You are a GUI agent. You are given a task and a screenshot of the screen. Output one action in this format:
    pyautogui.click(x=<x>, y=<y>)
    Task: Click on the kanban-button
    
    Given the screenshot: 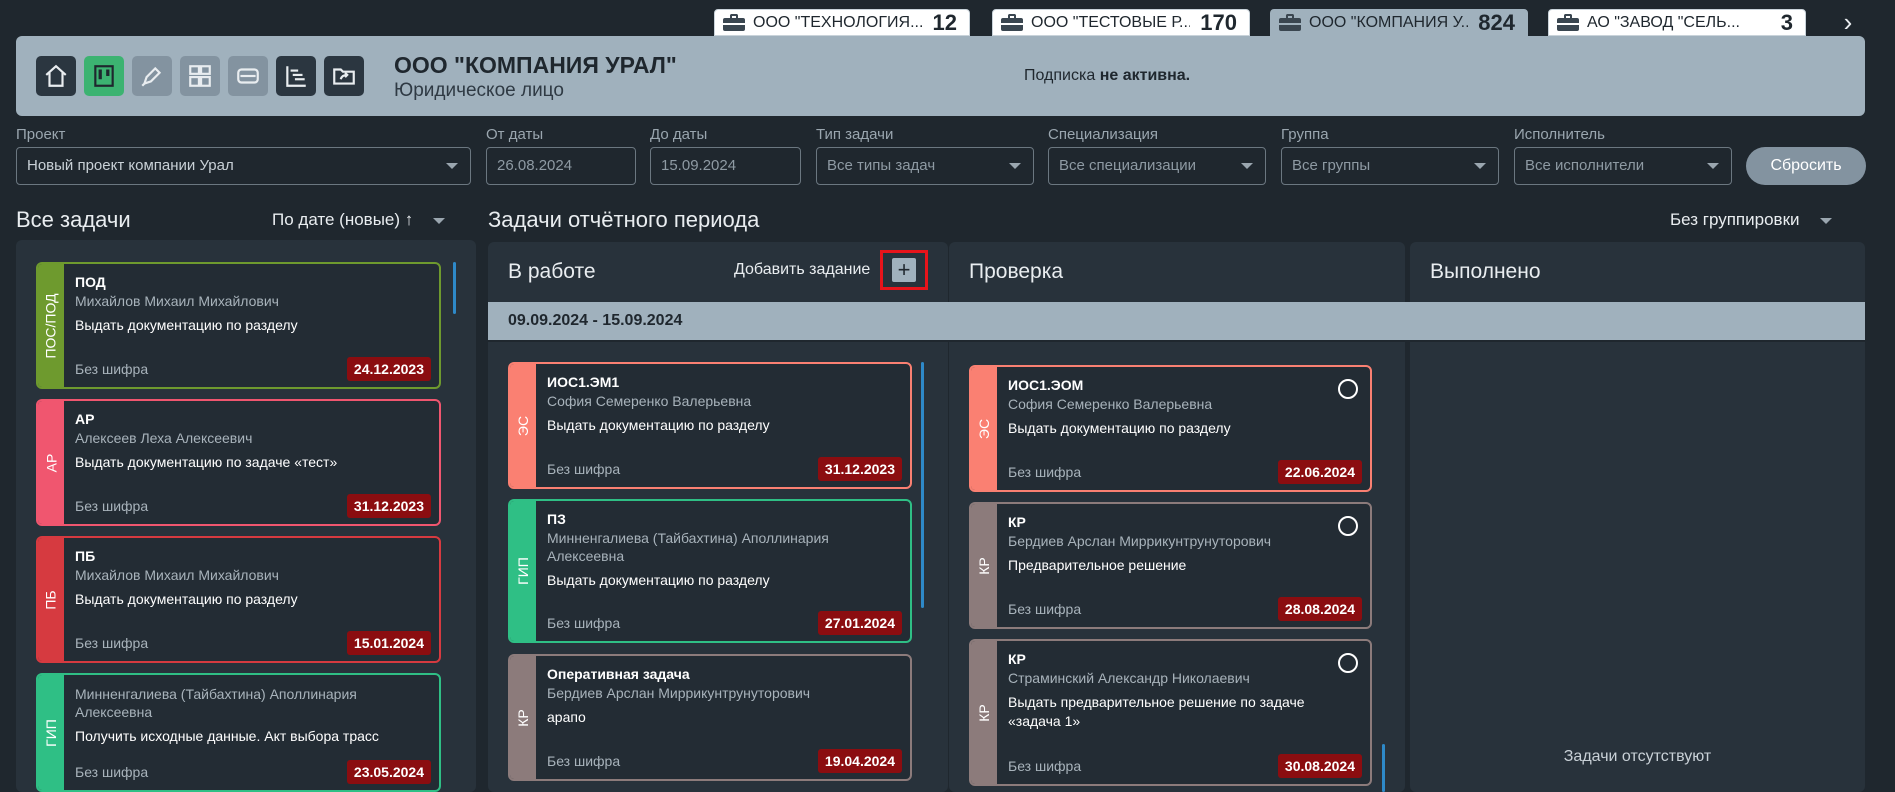 What is the action you would take?
    pyautogui.click(x=104, y=76)
    